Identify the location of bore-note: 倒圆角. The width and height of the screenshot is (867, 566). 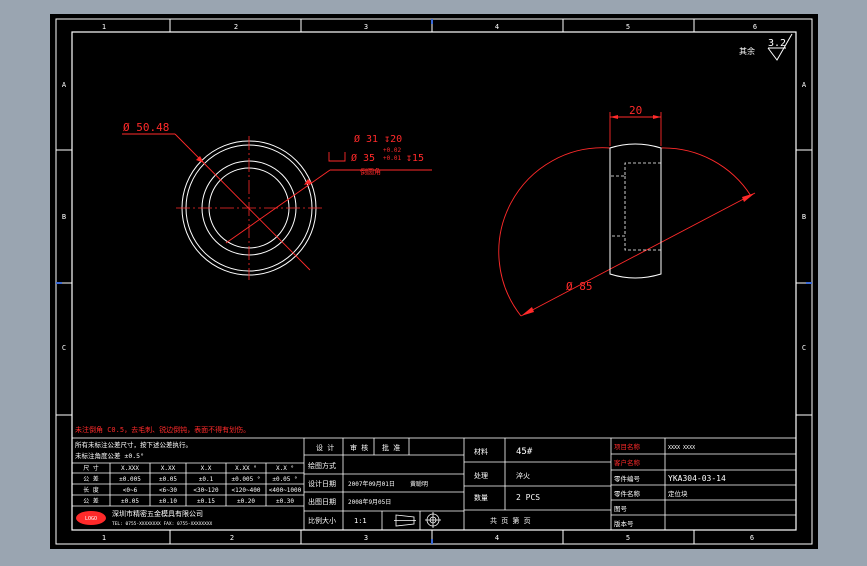
(370, 171).